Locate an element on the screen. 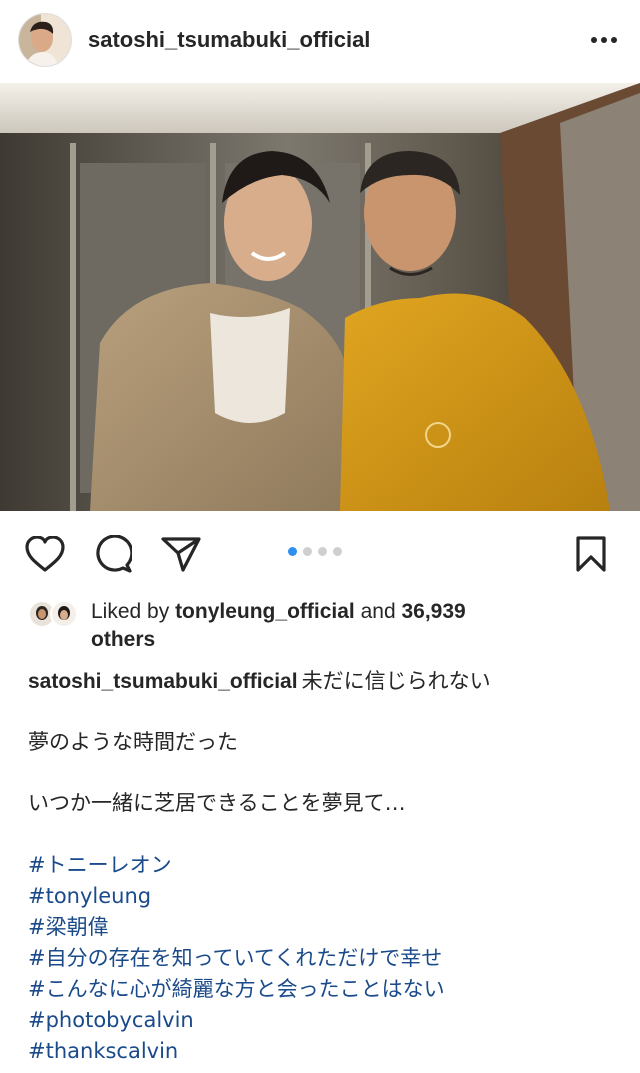  hashtag-link: #自分の存在を知っていてくれただけで幸せ is located at coordinates (323, 958).